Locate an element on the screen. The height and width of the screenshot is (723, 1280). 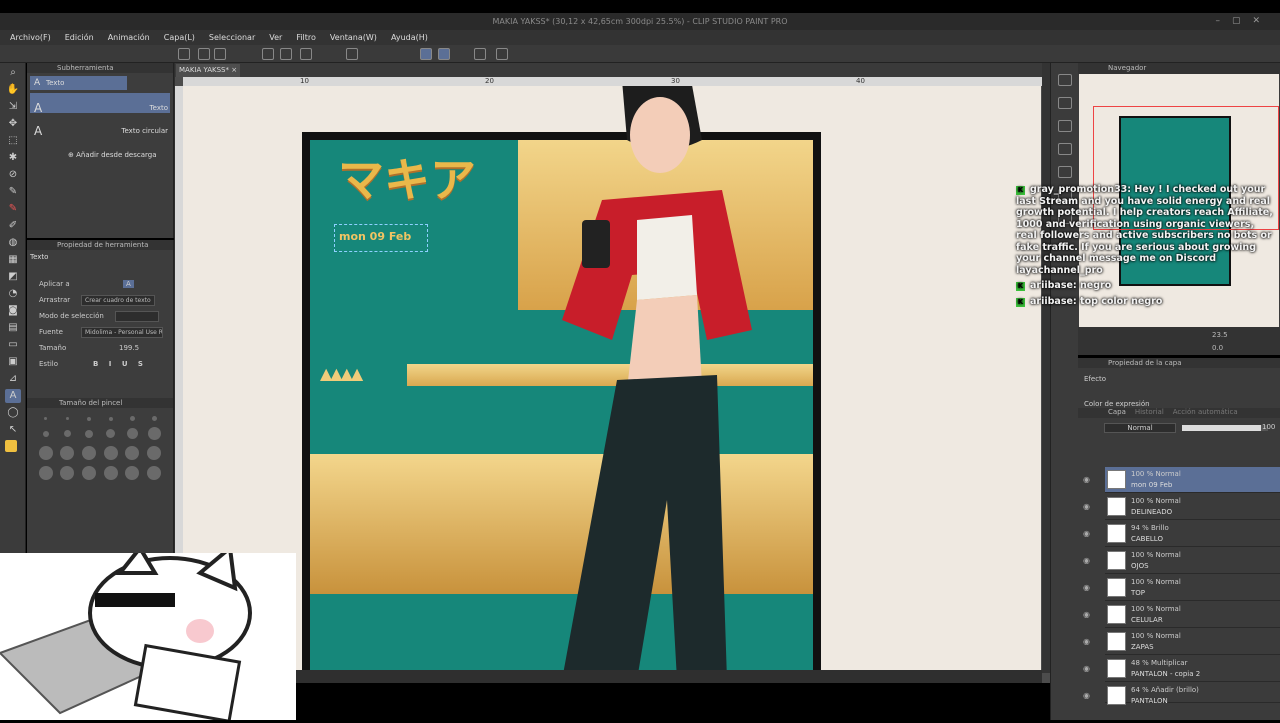
canvas-horizontal-scroll is located at coordinates (608, 676).